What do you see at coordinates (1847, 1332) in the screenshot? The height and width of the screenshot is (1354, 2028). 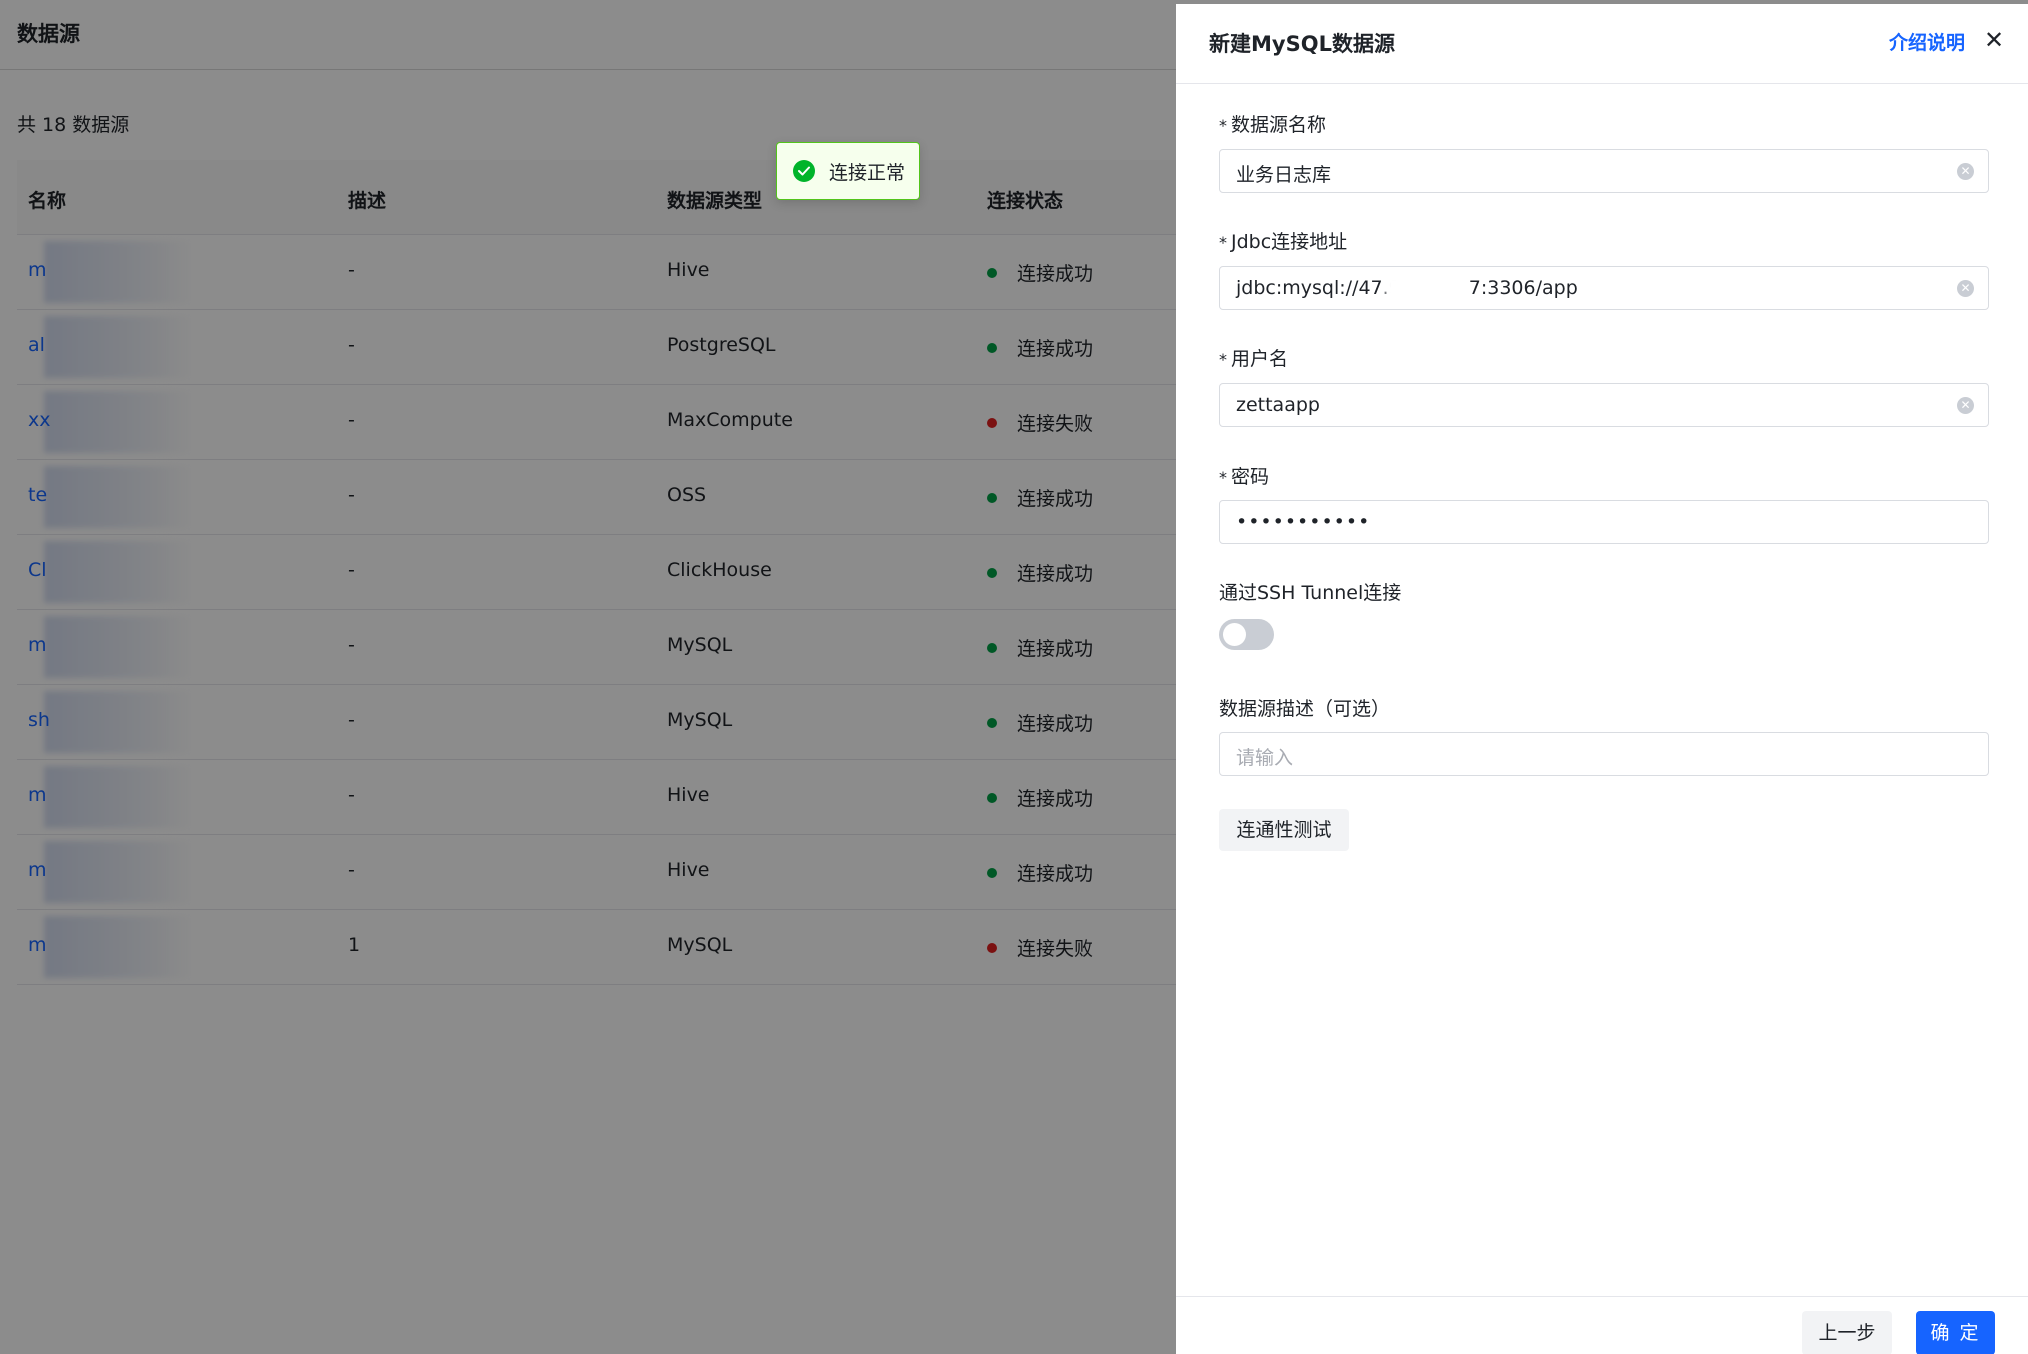 I see `prev-step-button: 上一步` at bounding box center [1847, 1332].